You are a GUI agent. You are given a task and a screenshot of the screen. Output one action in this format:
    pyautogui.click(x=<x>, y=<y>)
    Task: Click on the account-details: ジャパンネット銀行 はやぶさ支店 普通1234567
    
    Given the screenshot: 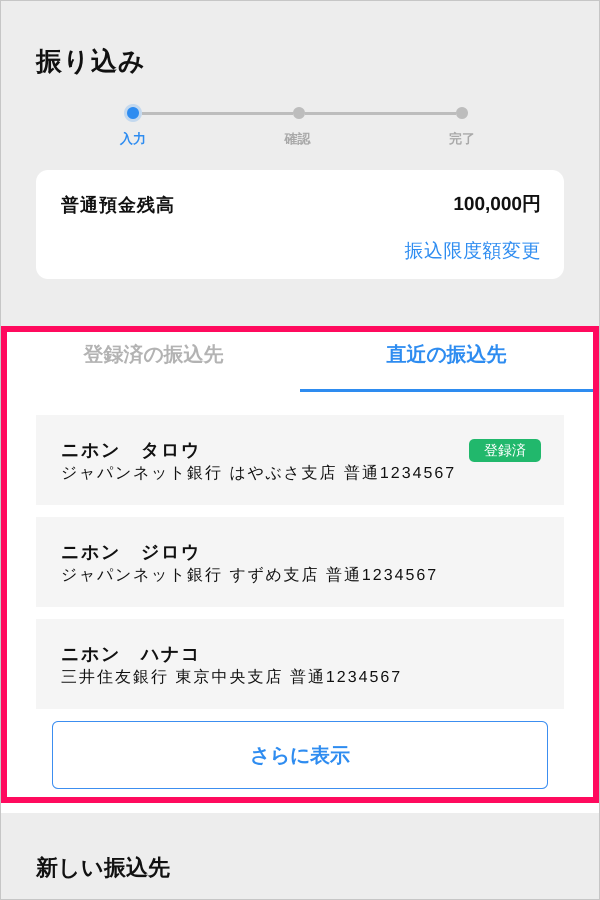 What is the action you would take?
    pyautogui.click(x=258, y=473)
    